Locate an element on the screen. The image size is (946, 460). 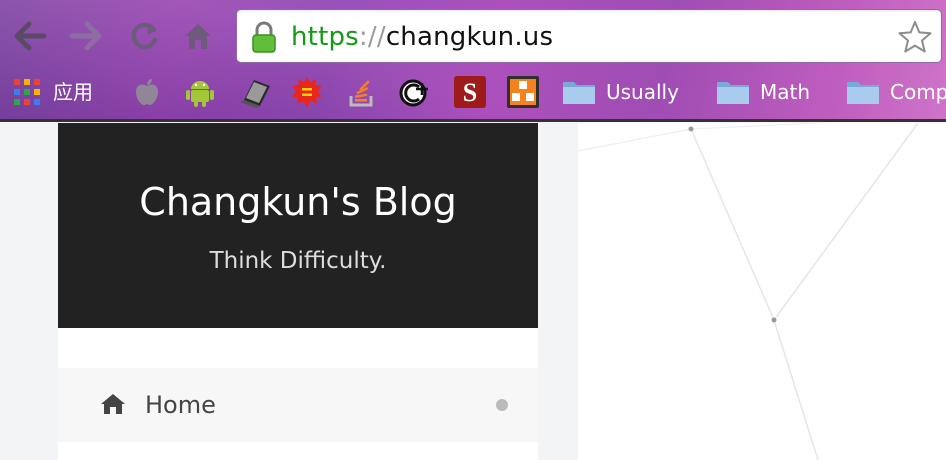
url-host: changkun.us is located at coordinates (469, 37).